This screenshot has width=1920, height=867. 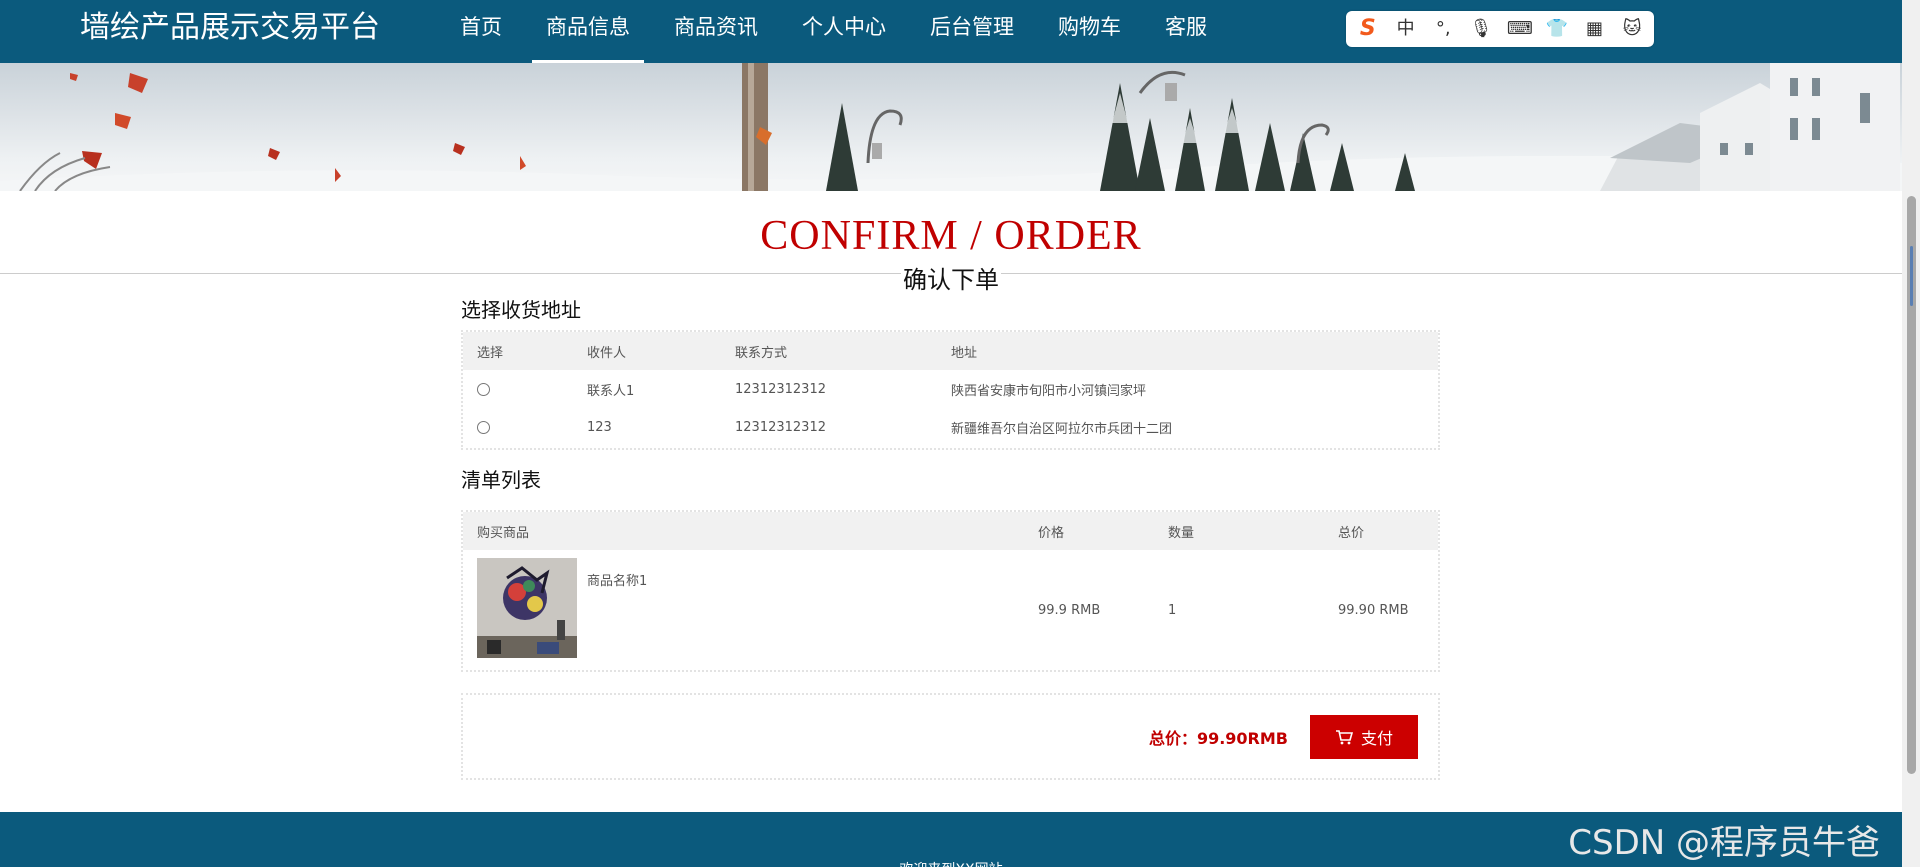 I want to click on page-scrollbar, so click(x=1911, y=433).